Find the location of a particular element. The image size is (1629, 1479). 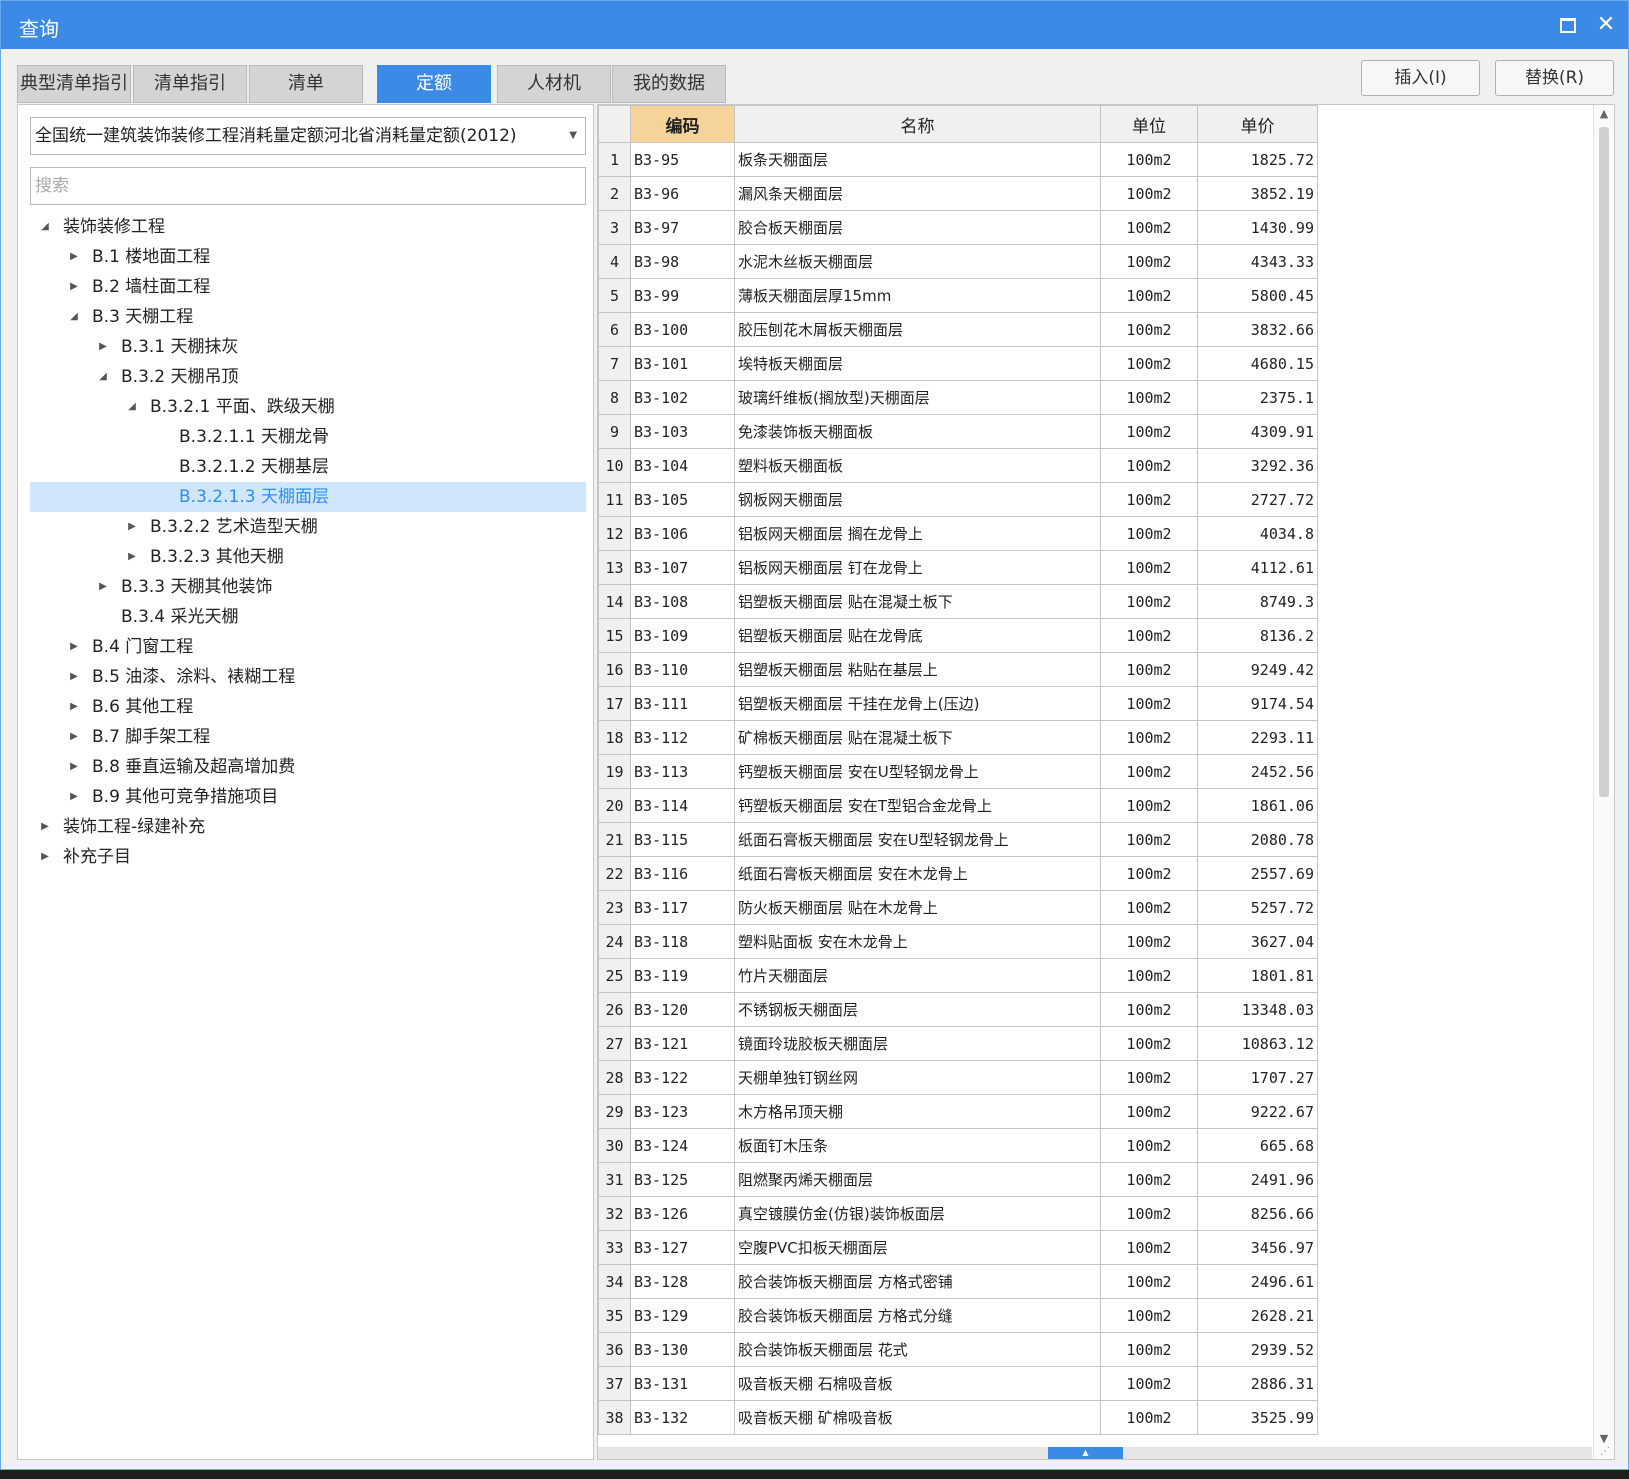

code-cell: B3-118 is located at coordinates (682, 941).